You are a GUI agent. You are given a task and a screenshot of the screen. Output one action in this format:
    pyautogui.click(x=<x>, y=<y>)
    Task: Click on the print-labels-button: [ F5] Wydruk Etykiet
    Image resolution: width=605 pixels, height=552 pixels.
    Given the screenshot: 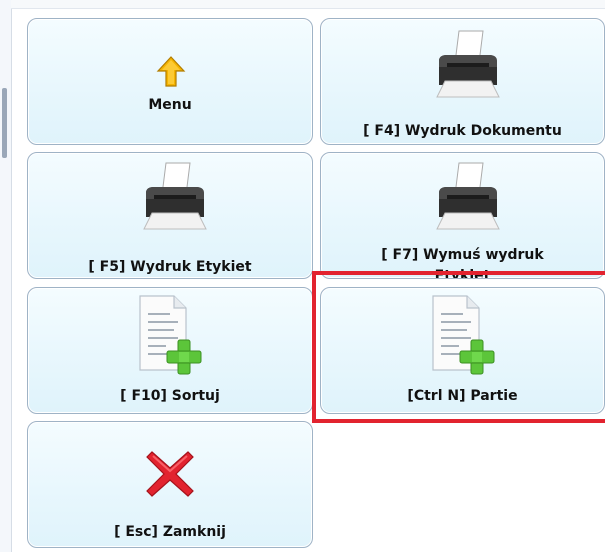 What is the action you would take?
    pyautogui.click(x=170, y=215)
    